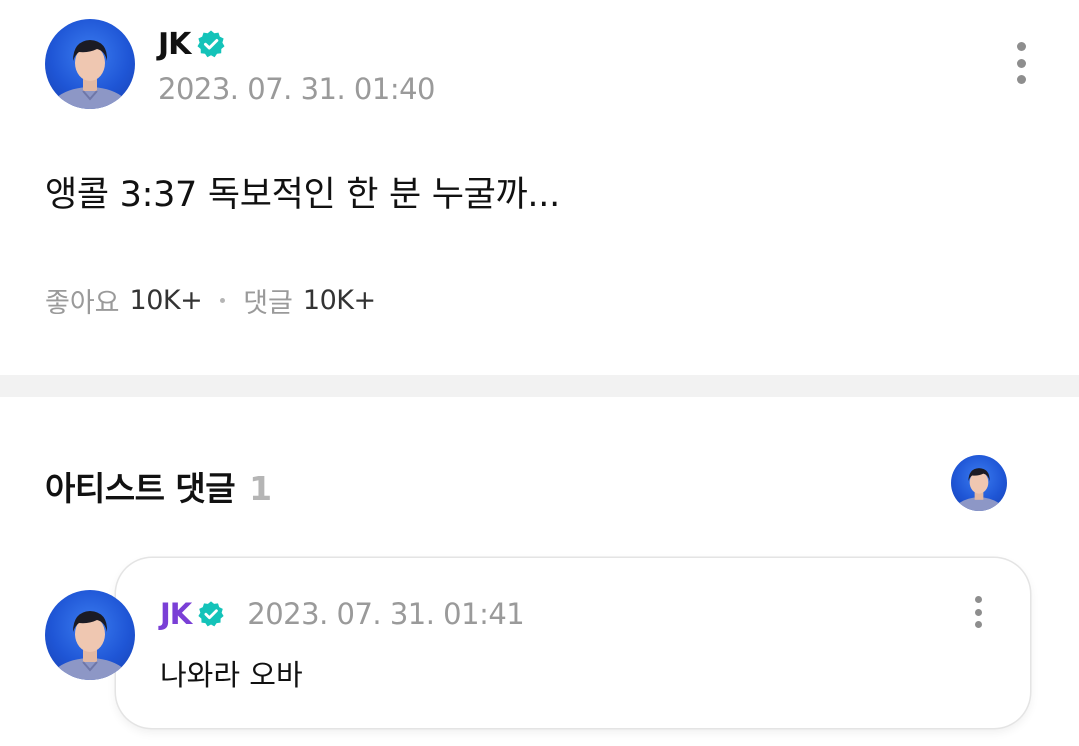  What do you see at coordinates (192, 44) in the screenshot?
I see `post-author-row: JK` at bounding box center [192, 44].